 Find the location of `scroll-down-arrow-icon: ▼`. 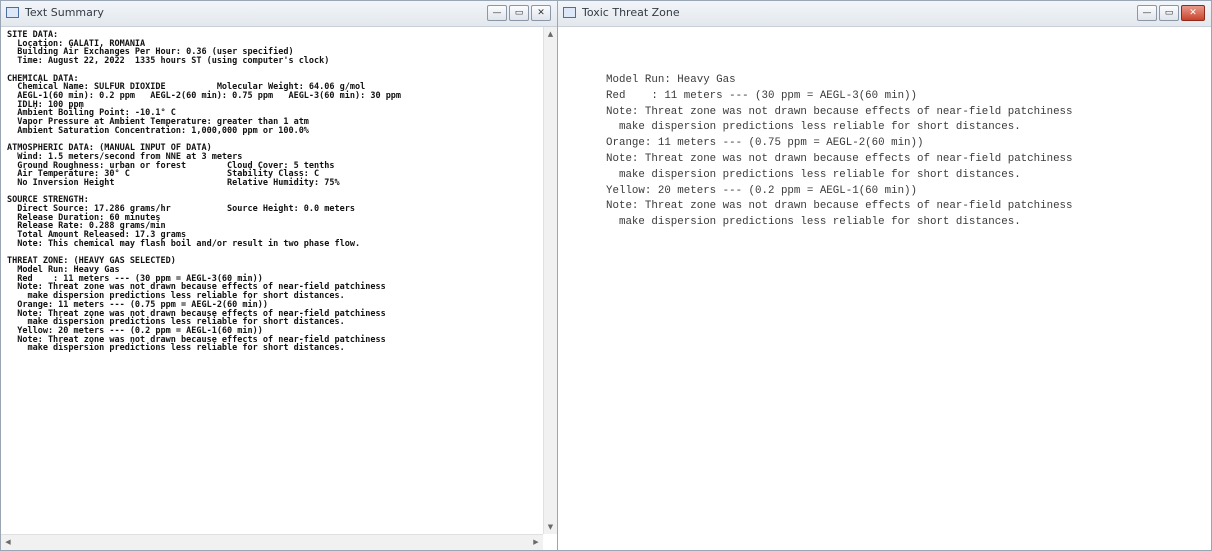

scroll-down-arrow-icon: ▼ is located at coordinates (550, 527).